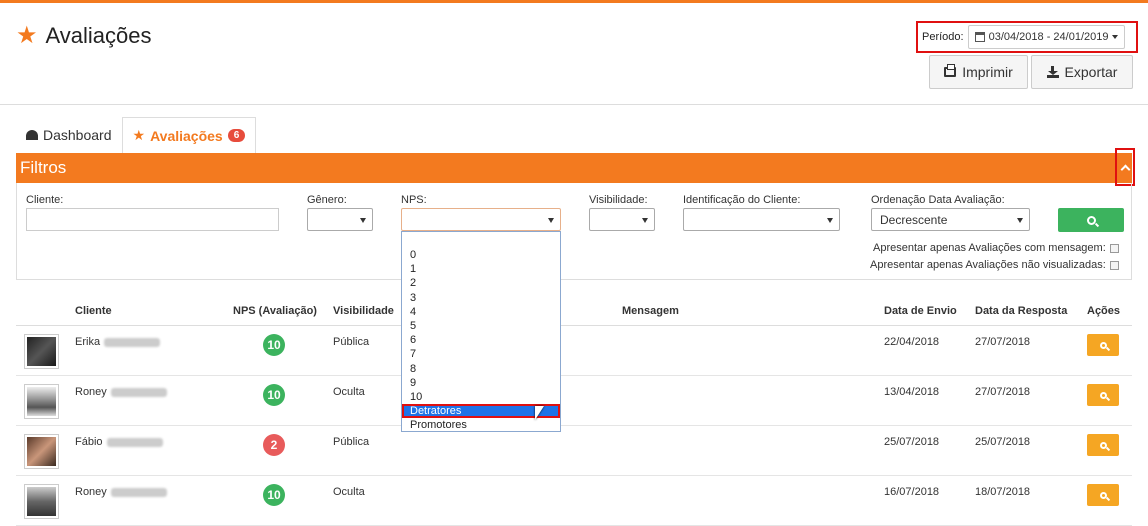  Describe the element at coordinates (481, 369) in the screenshot. I see `nps-option: 8` at that location.